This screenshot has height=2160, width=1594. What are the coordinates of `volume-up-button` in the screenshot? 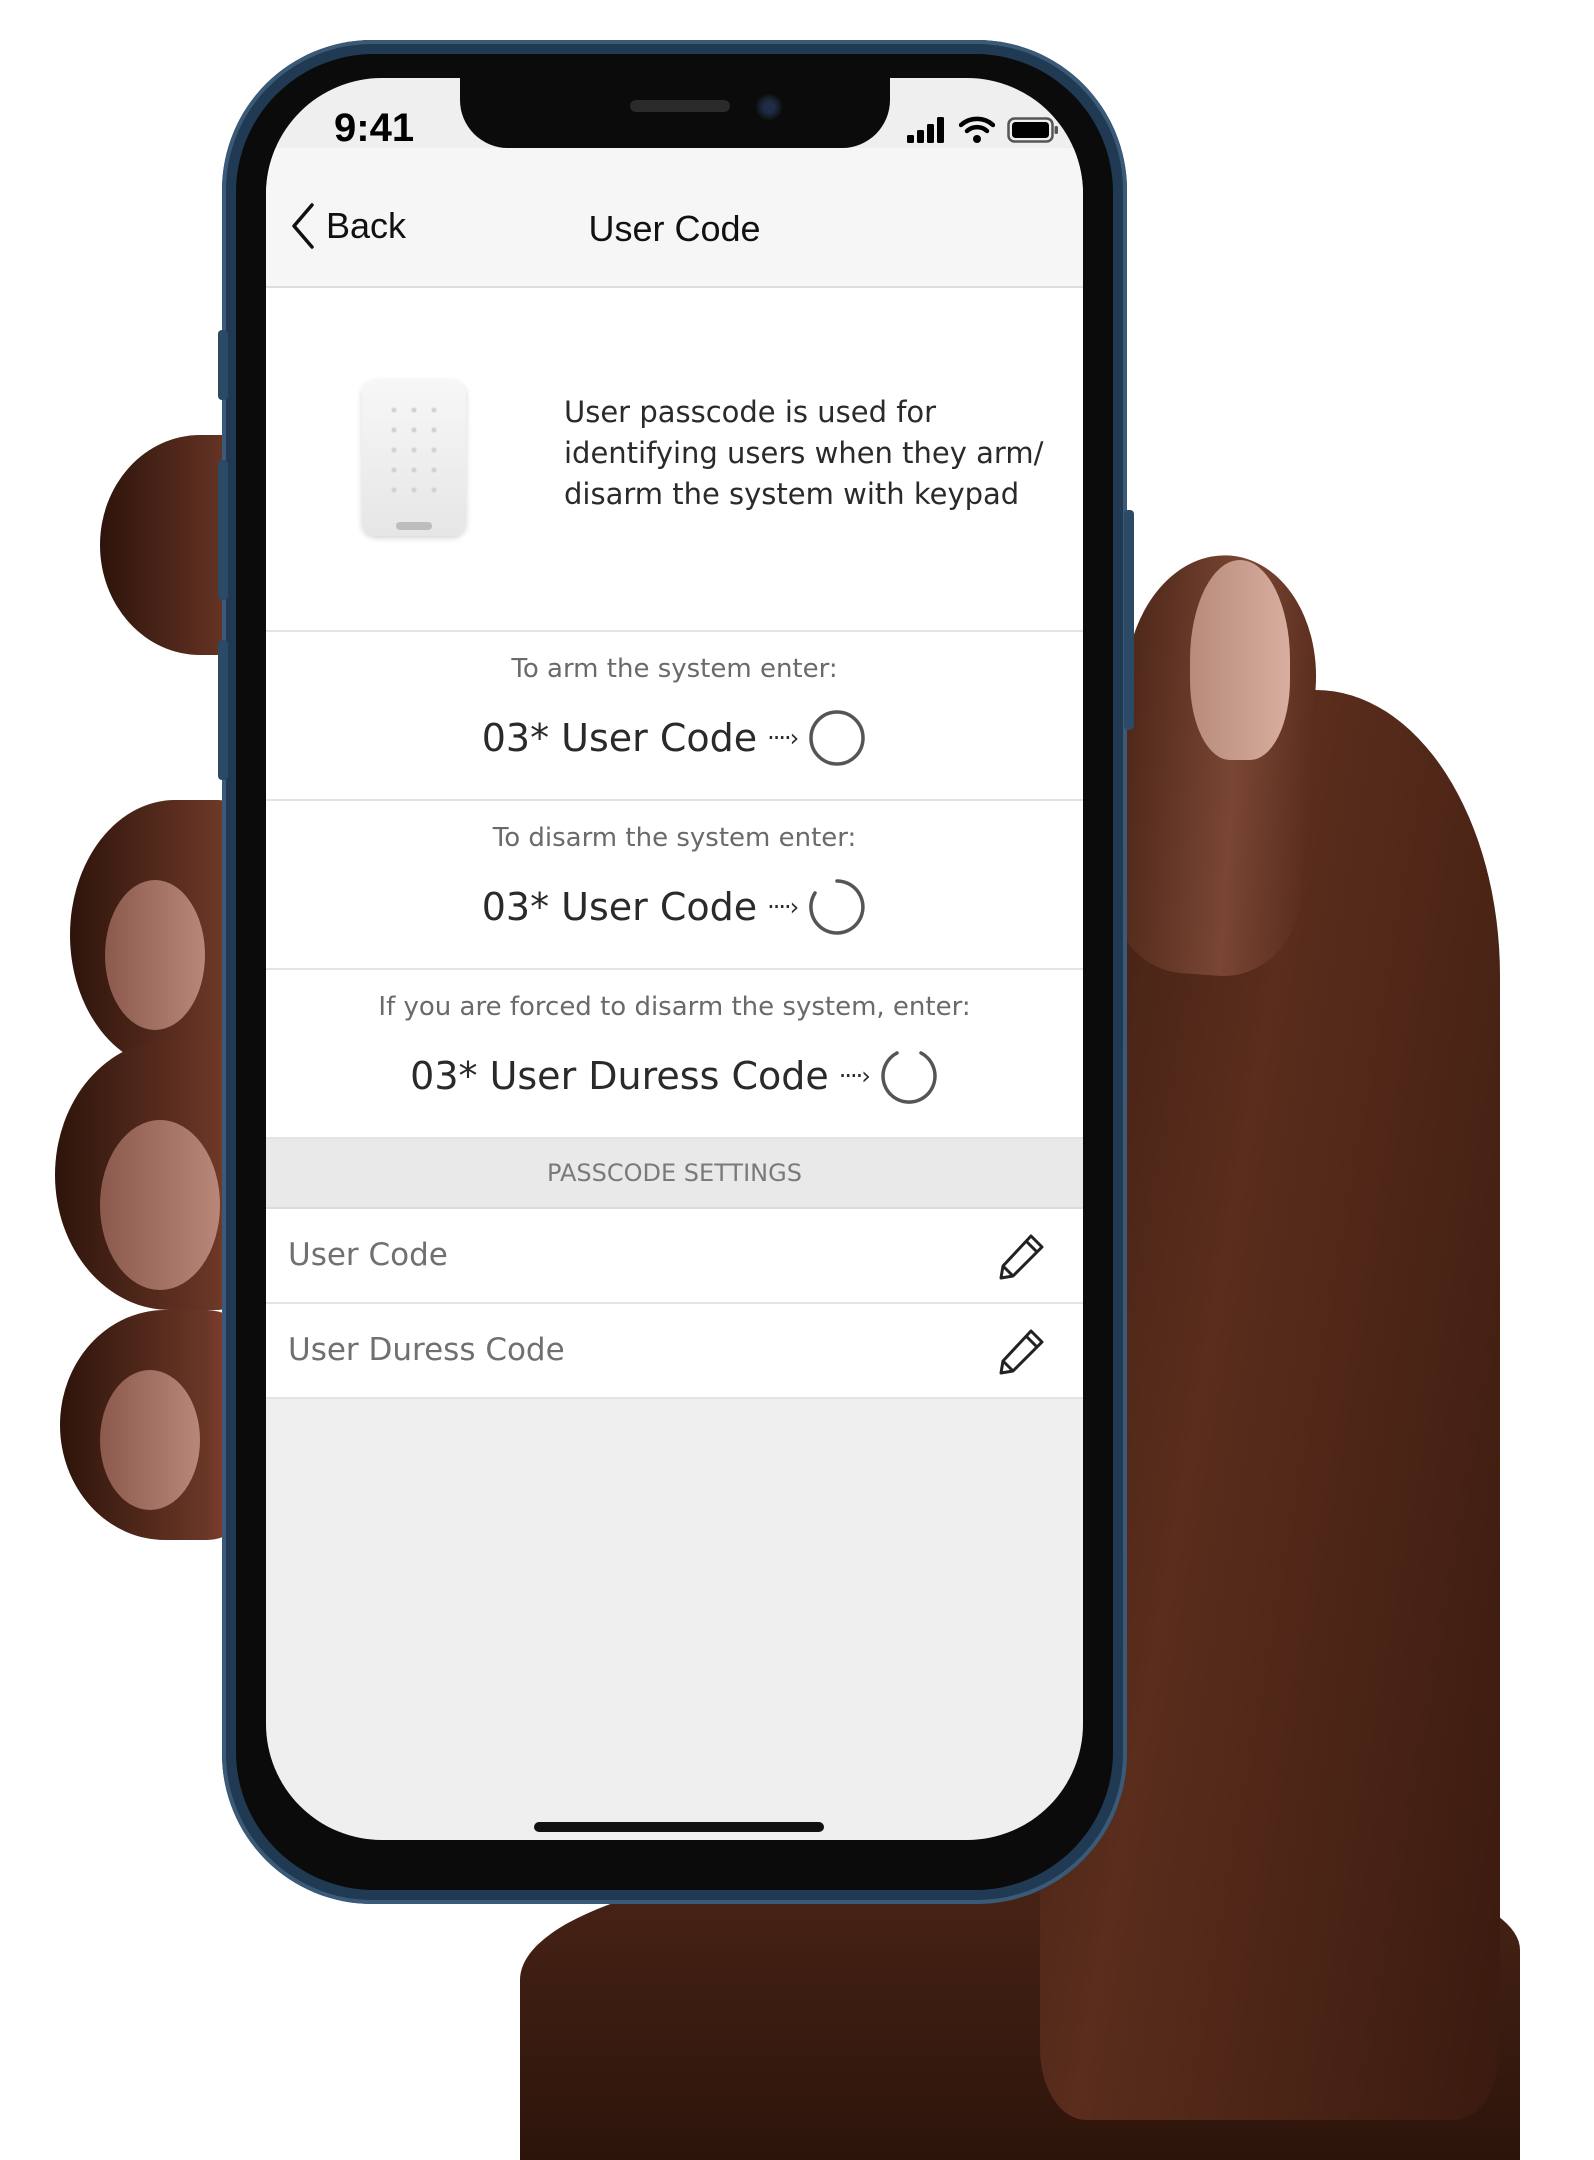 It's located at (223, 530).